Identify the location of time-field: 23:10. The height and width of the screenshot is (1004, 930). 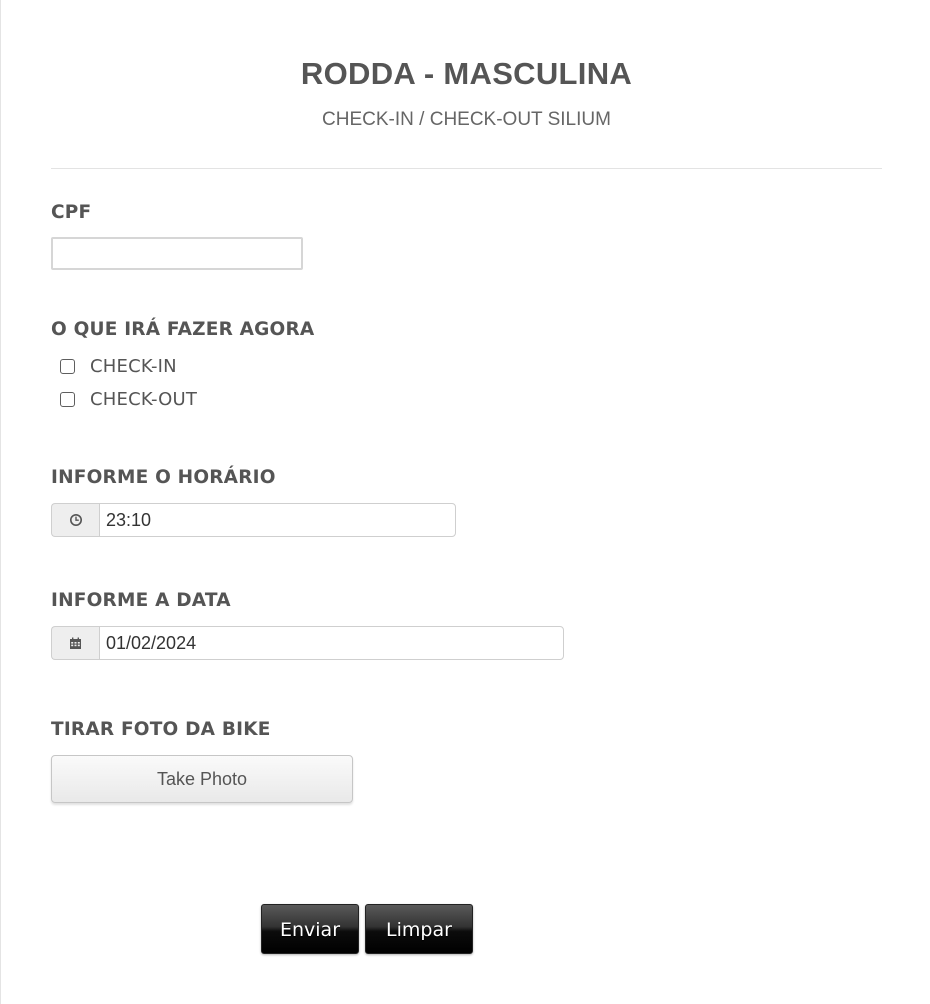
(253, 520).